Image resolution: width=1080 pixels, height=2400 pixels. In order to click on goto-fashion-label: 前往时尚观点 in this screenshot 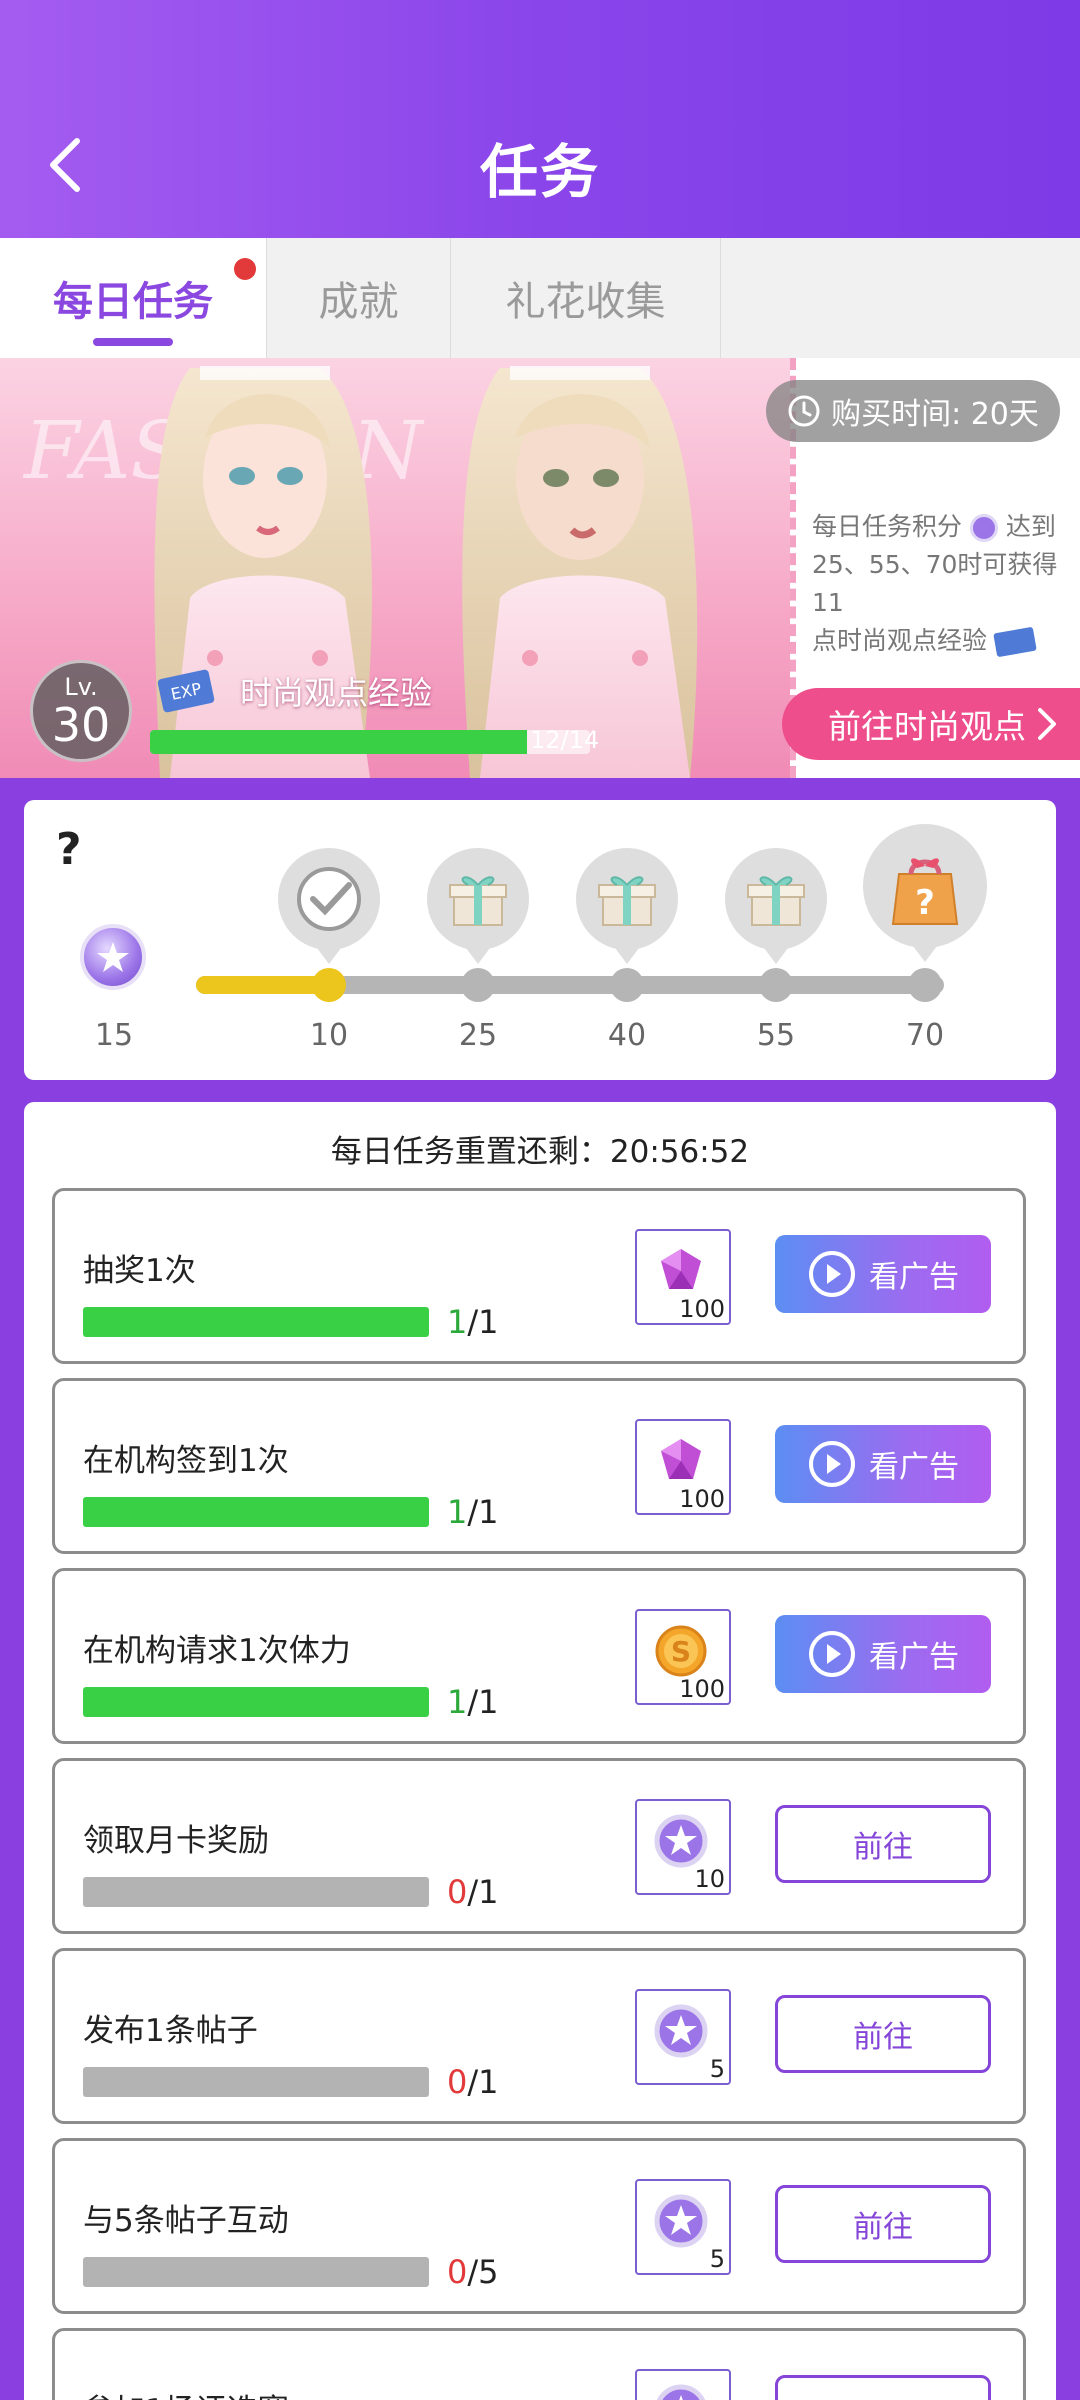, I will do `click(927, 726)`.